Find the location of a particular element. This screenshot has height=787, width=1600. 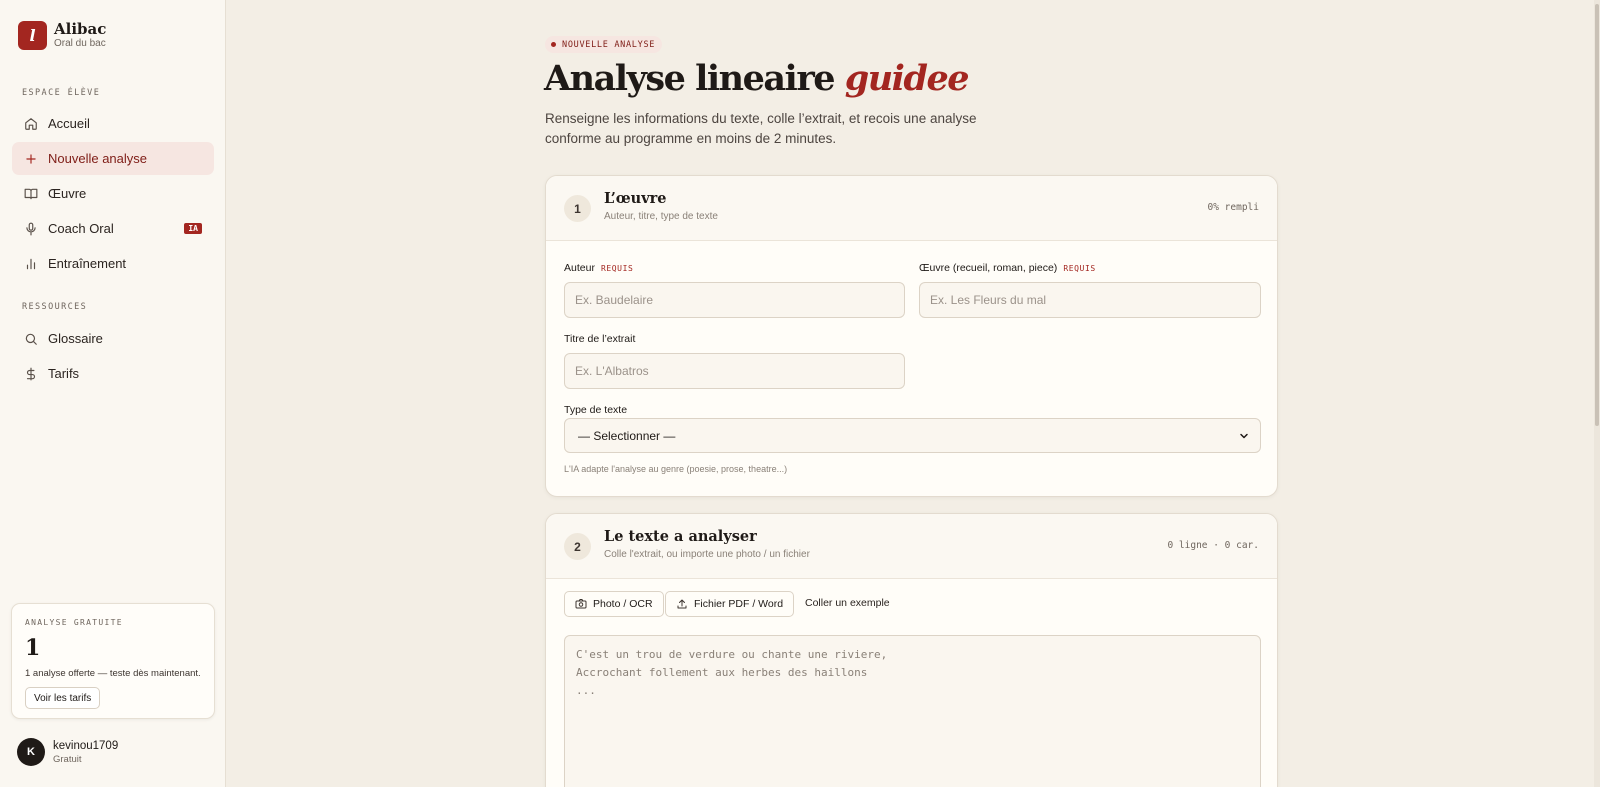

sidebar-item-label: Tarifs is located at coordinates (64, 373).